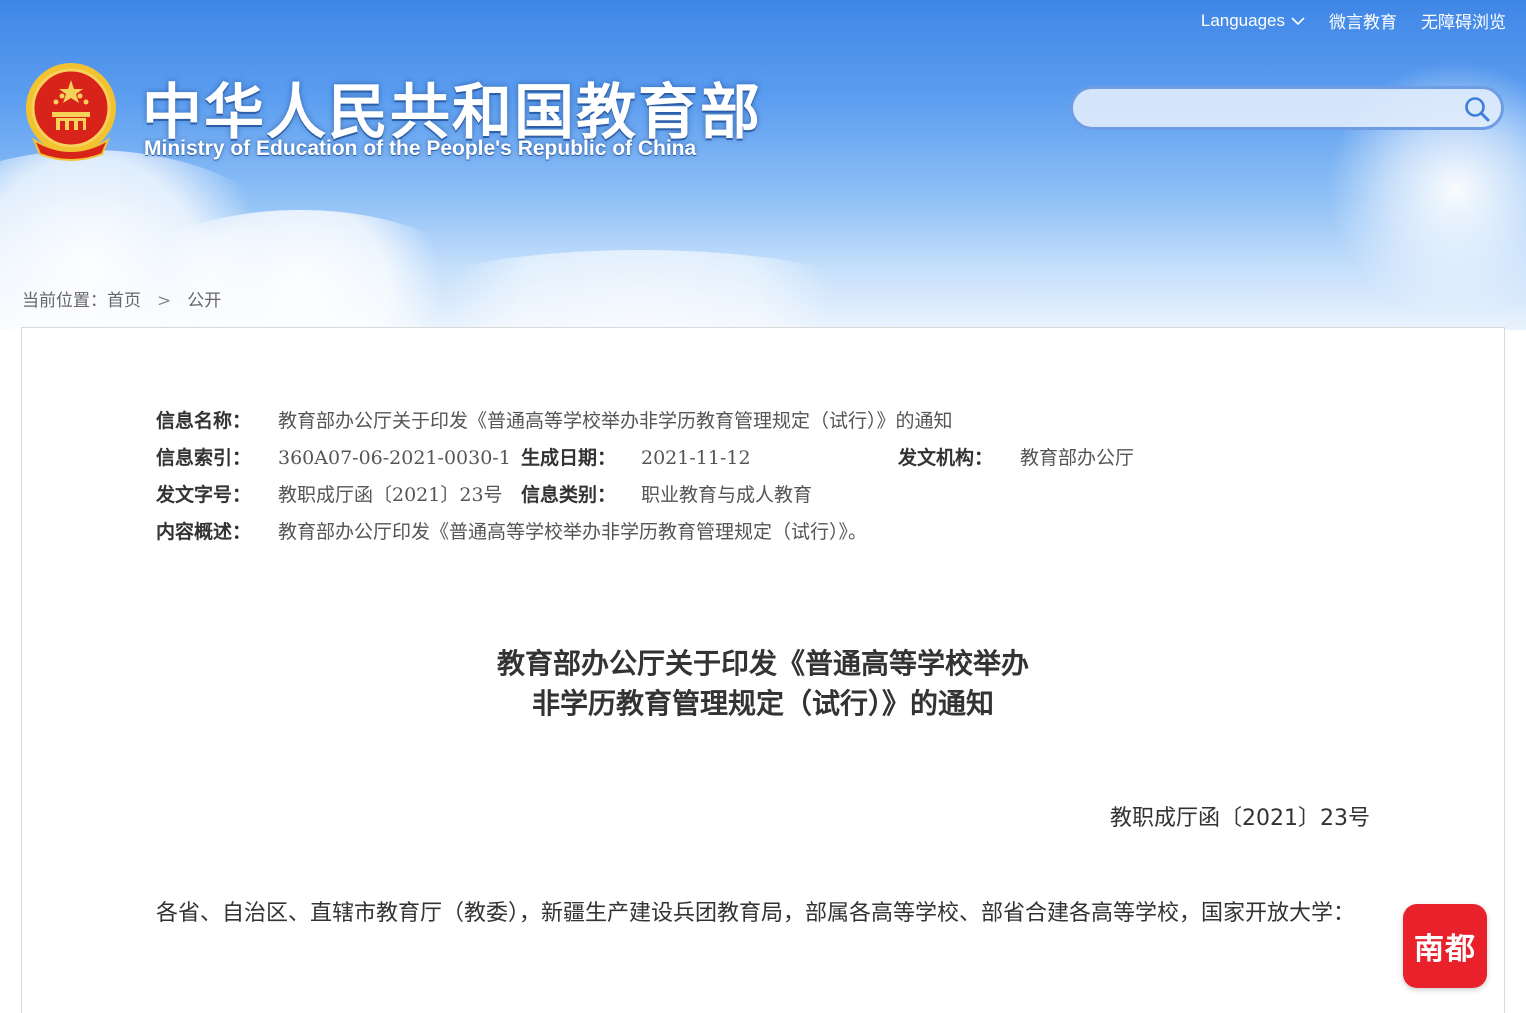  I want to click on index-value: 360A07-06-2021-0030-1, so click(394, 458).